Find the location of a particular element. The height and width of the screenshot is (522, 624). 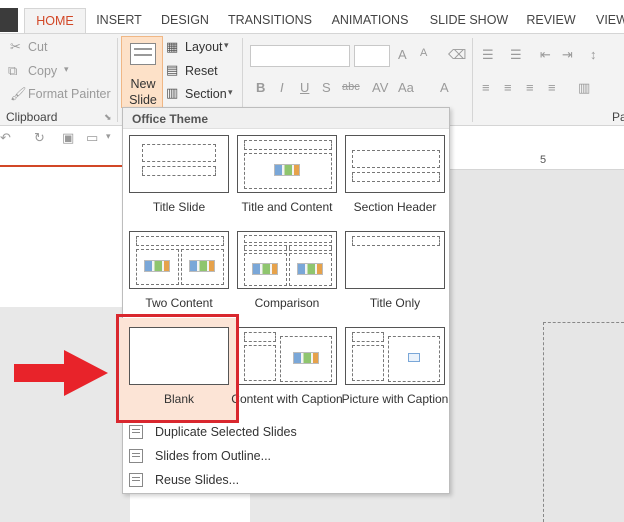

line-spacing-icon: ↕ is located at coordinates (593, 54).